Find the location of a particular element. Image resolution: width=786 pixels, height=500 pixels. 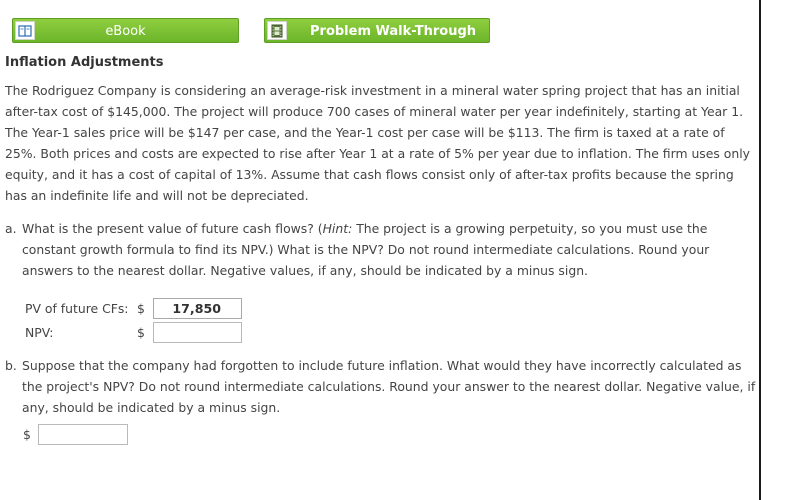

hint-label: Hint: is located at coordinates (337, 228).